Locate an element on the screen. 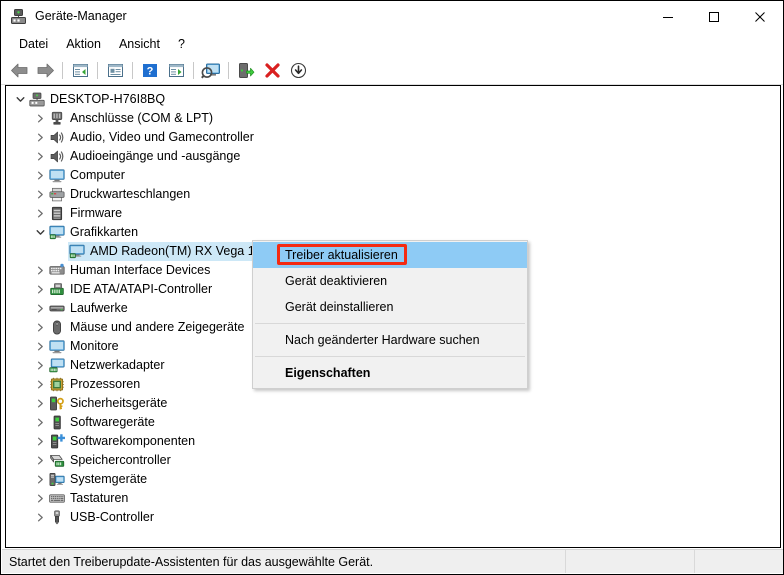 Image resolution: width=784 pixels, height=575 pixels. tree-item: Anschlüsse (COM & LPT) is located at coordinates (393, 118).